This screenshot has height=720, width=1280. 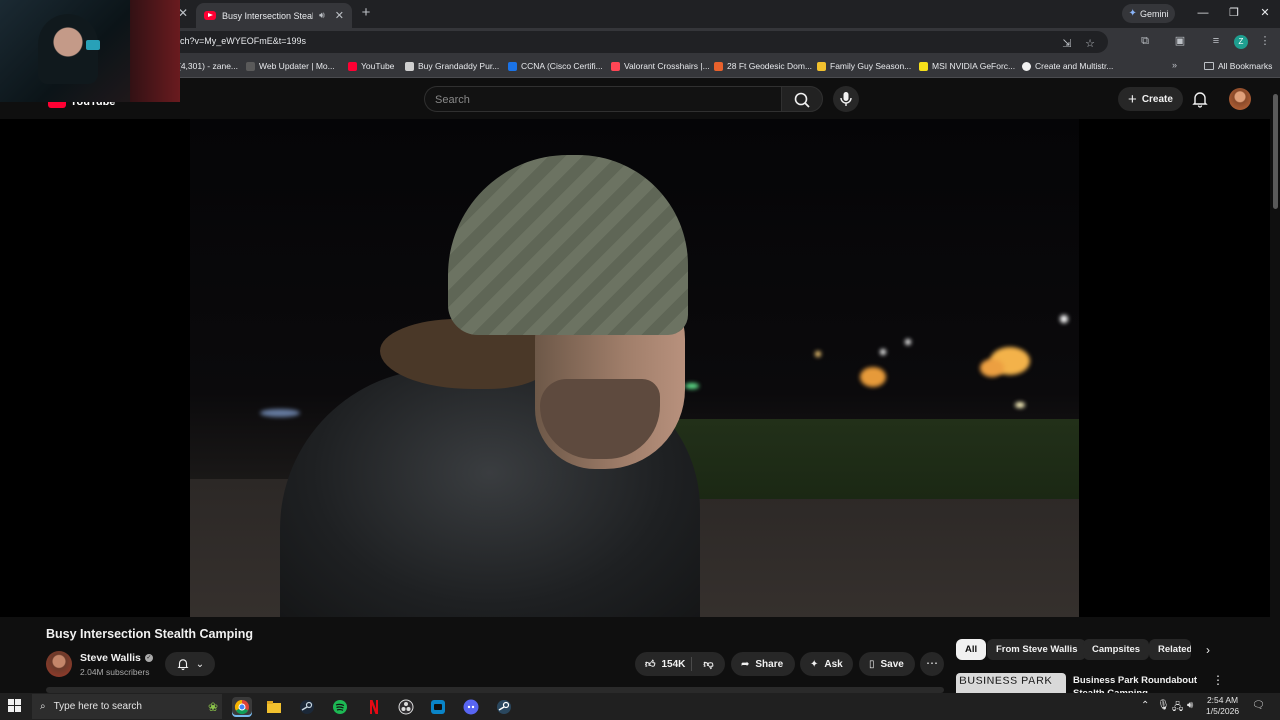 What do you see at coordinates (148, 658) in the screenshot?
I see `verified-check-icon: ✓` at bounding box center [148, 658].